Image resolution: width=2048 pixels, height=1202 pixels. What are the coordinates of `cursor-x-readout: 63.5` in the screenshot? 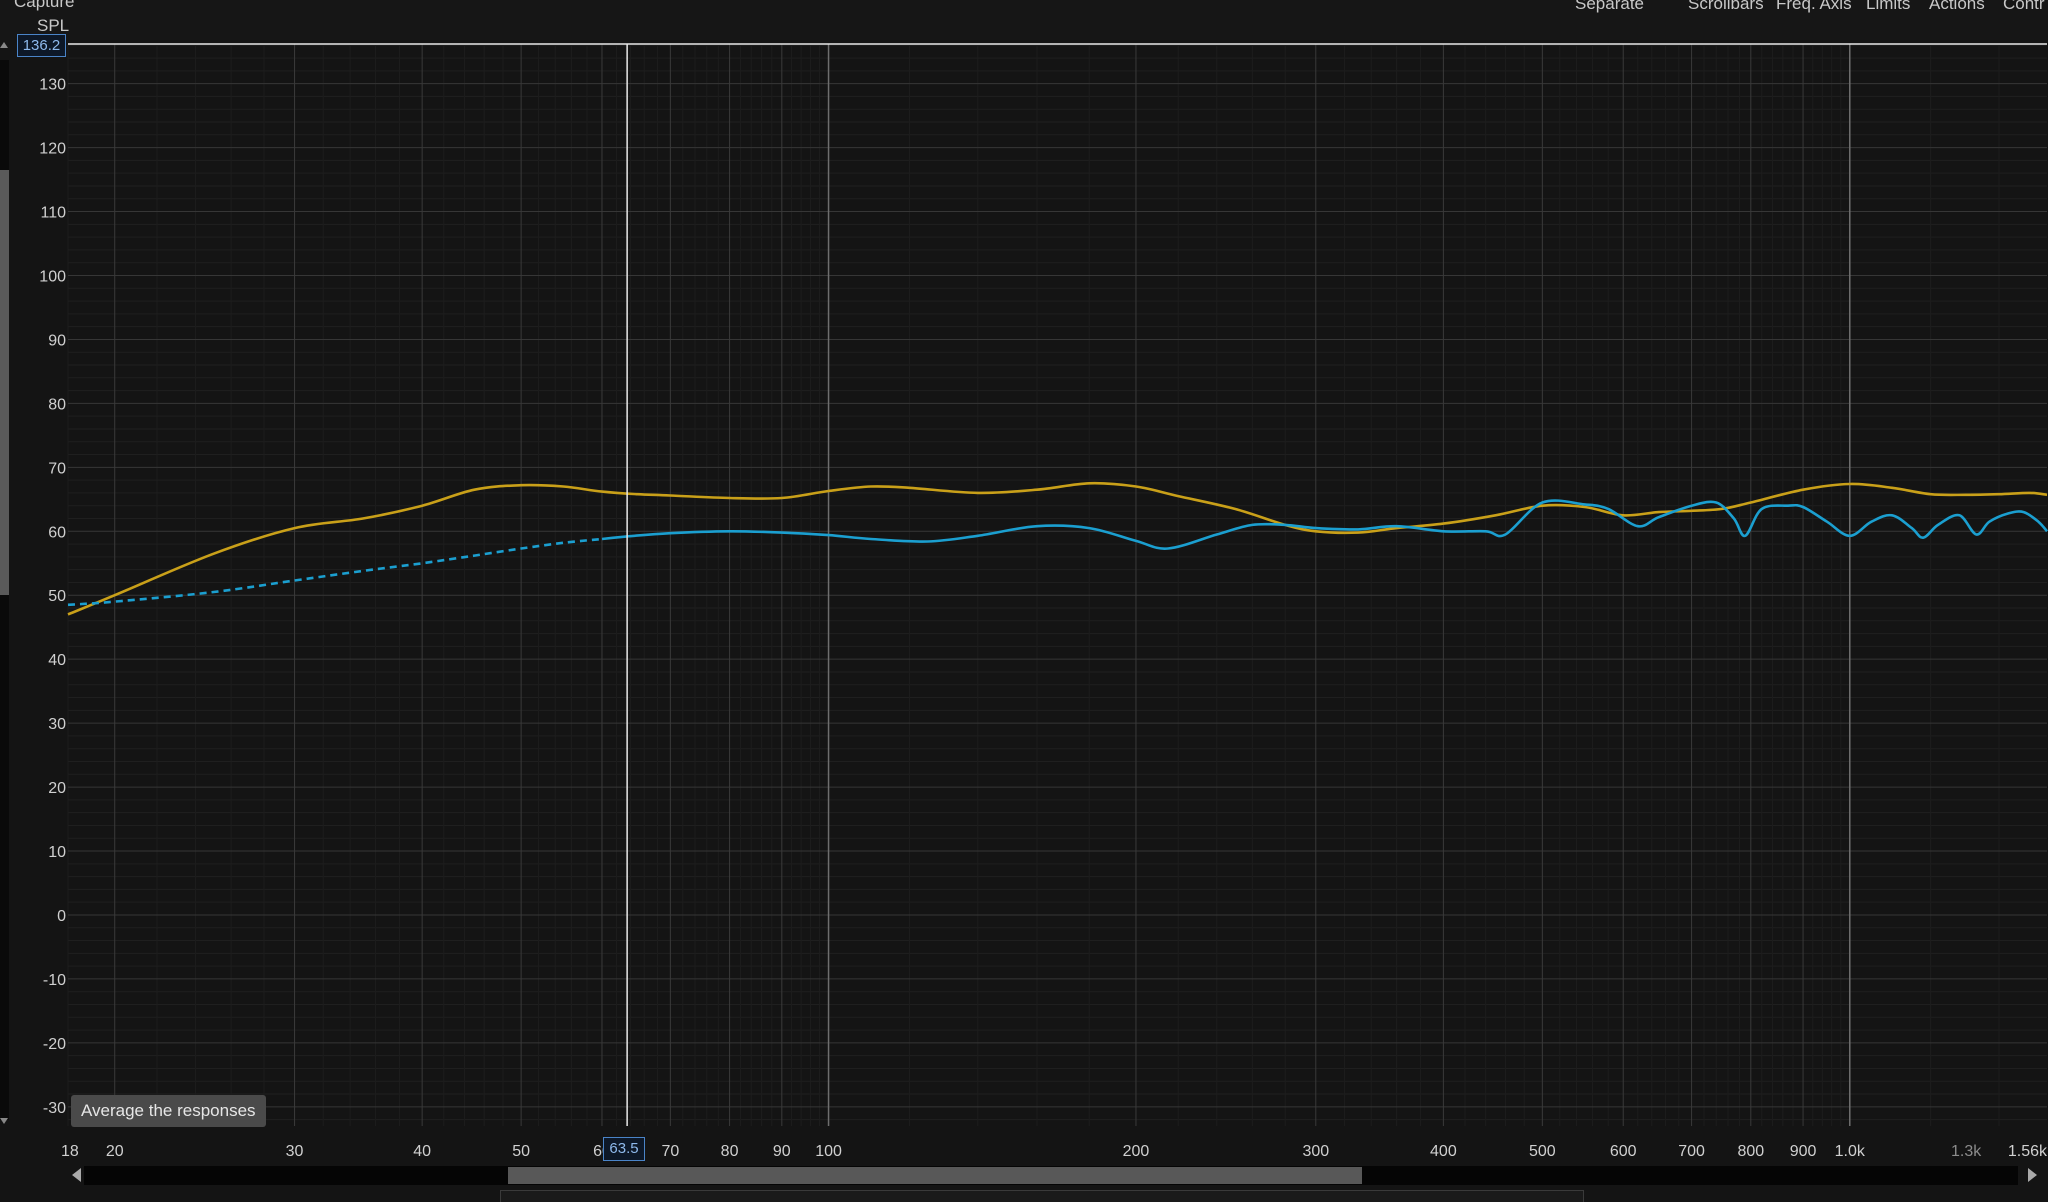 It's located at (624, 1149).